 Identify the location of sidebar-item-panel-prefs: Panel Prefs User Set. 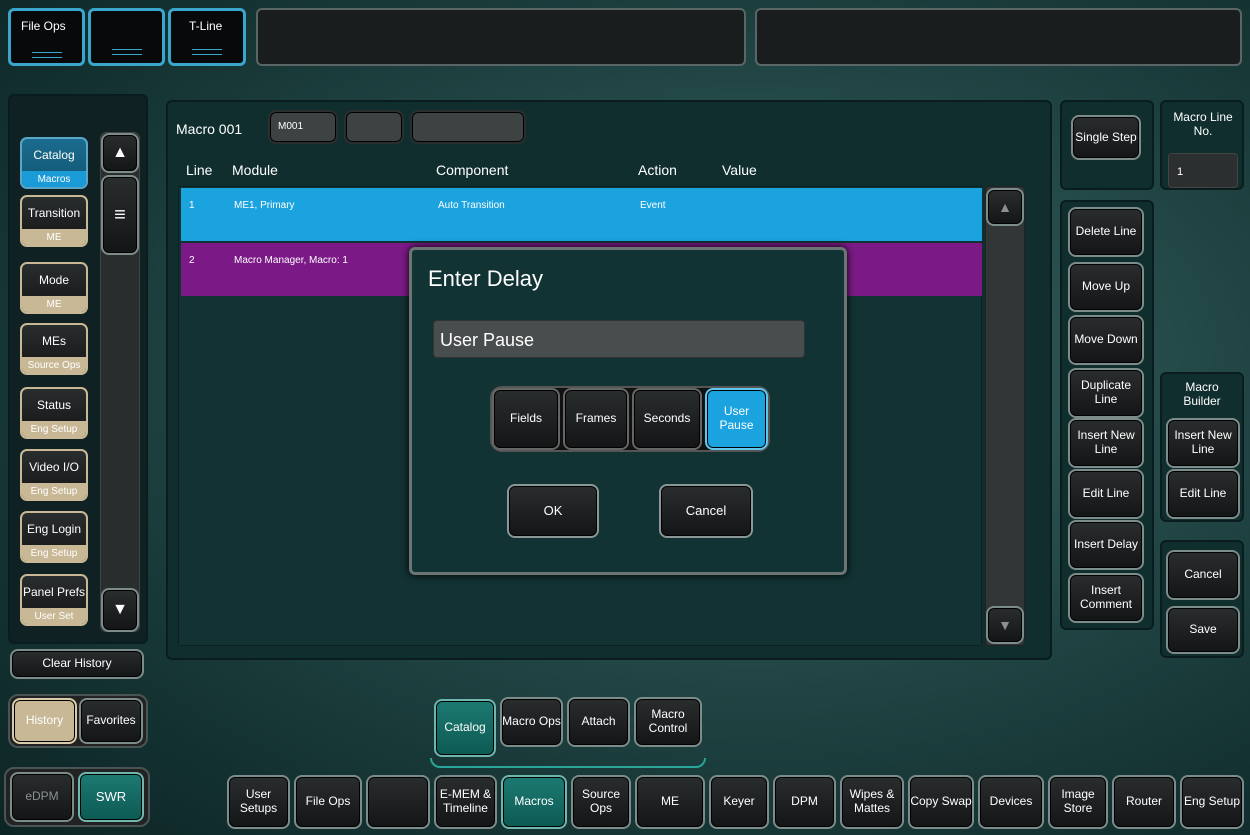
(54, 600).